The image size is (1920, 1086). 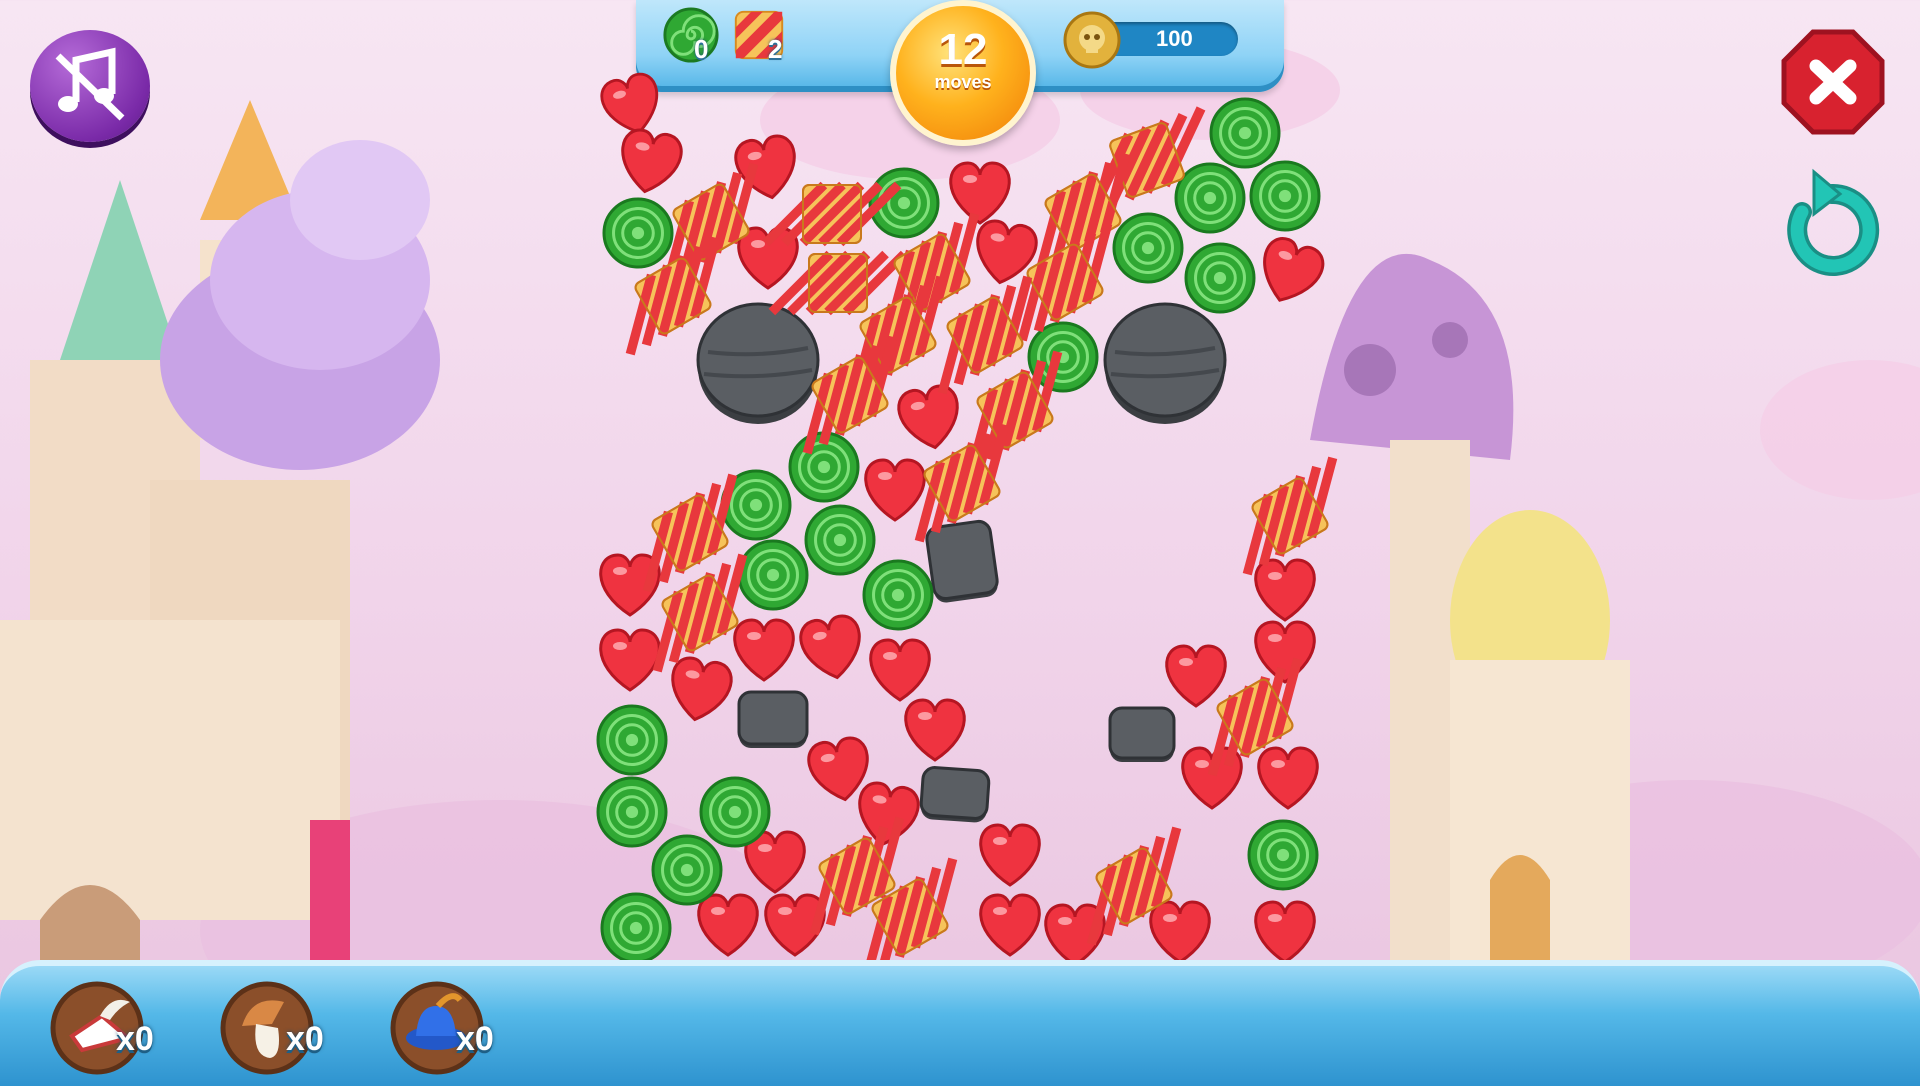 What do you see at coordinates (775, 49) in the screenshot?
I see `goal-count-striped: 2` at bounding box center [775, 49].